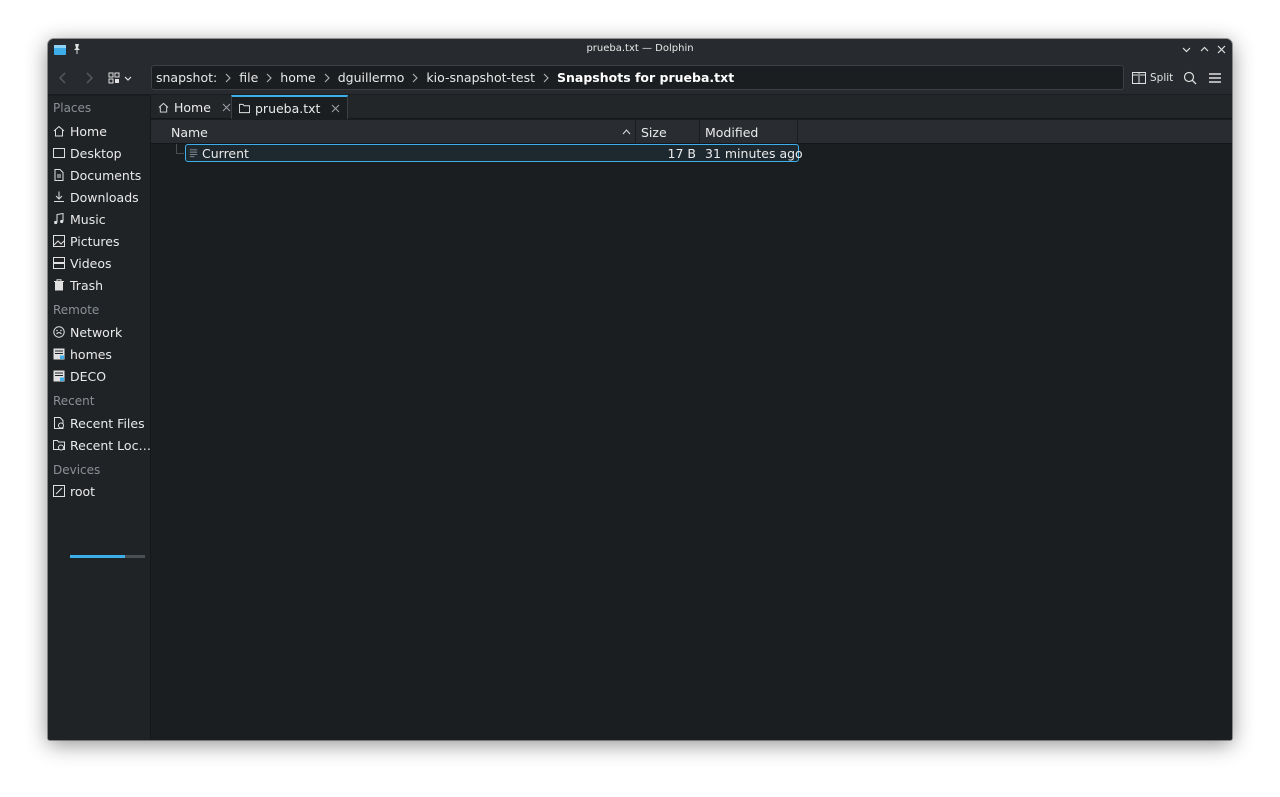 This screenshot has height=797, width=1280. I want to click on file-name: Current, so click(225, 153).